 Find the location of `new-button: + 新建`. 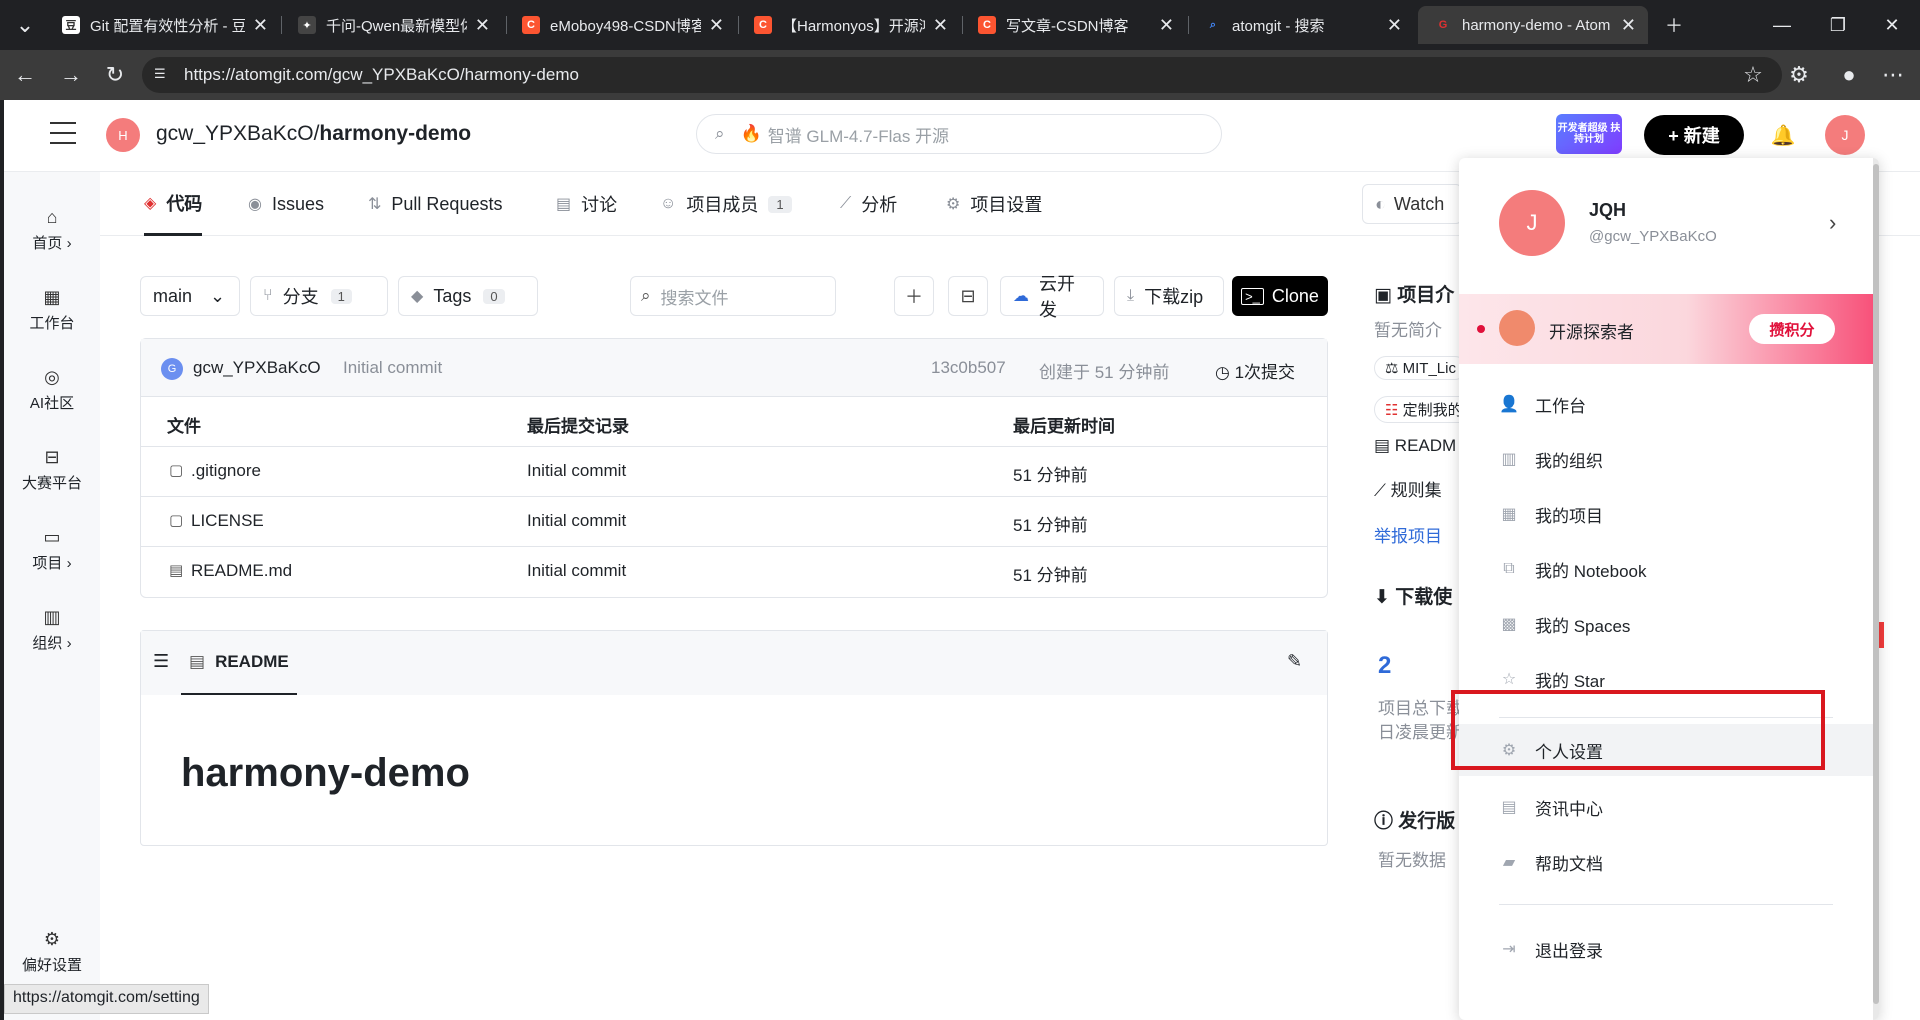

new-button: + 新建 is located at coordinates (1694, 135).